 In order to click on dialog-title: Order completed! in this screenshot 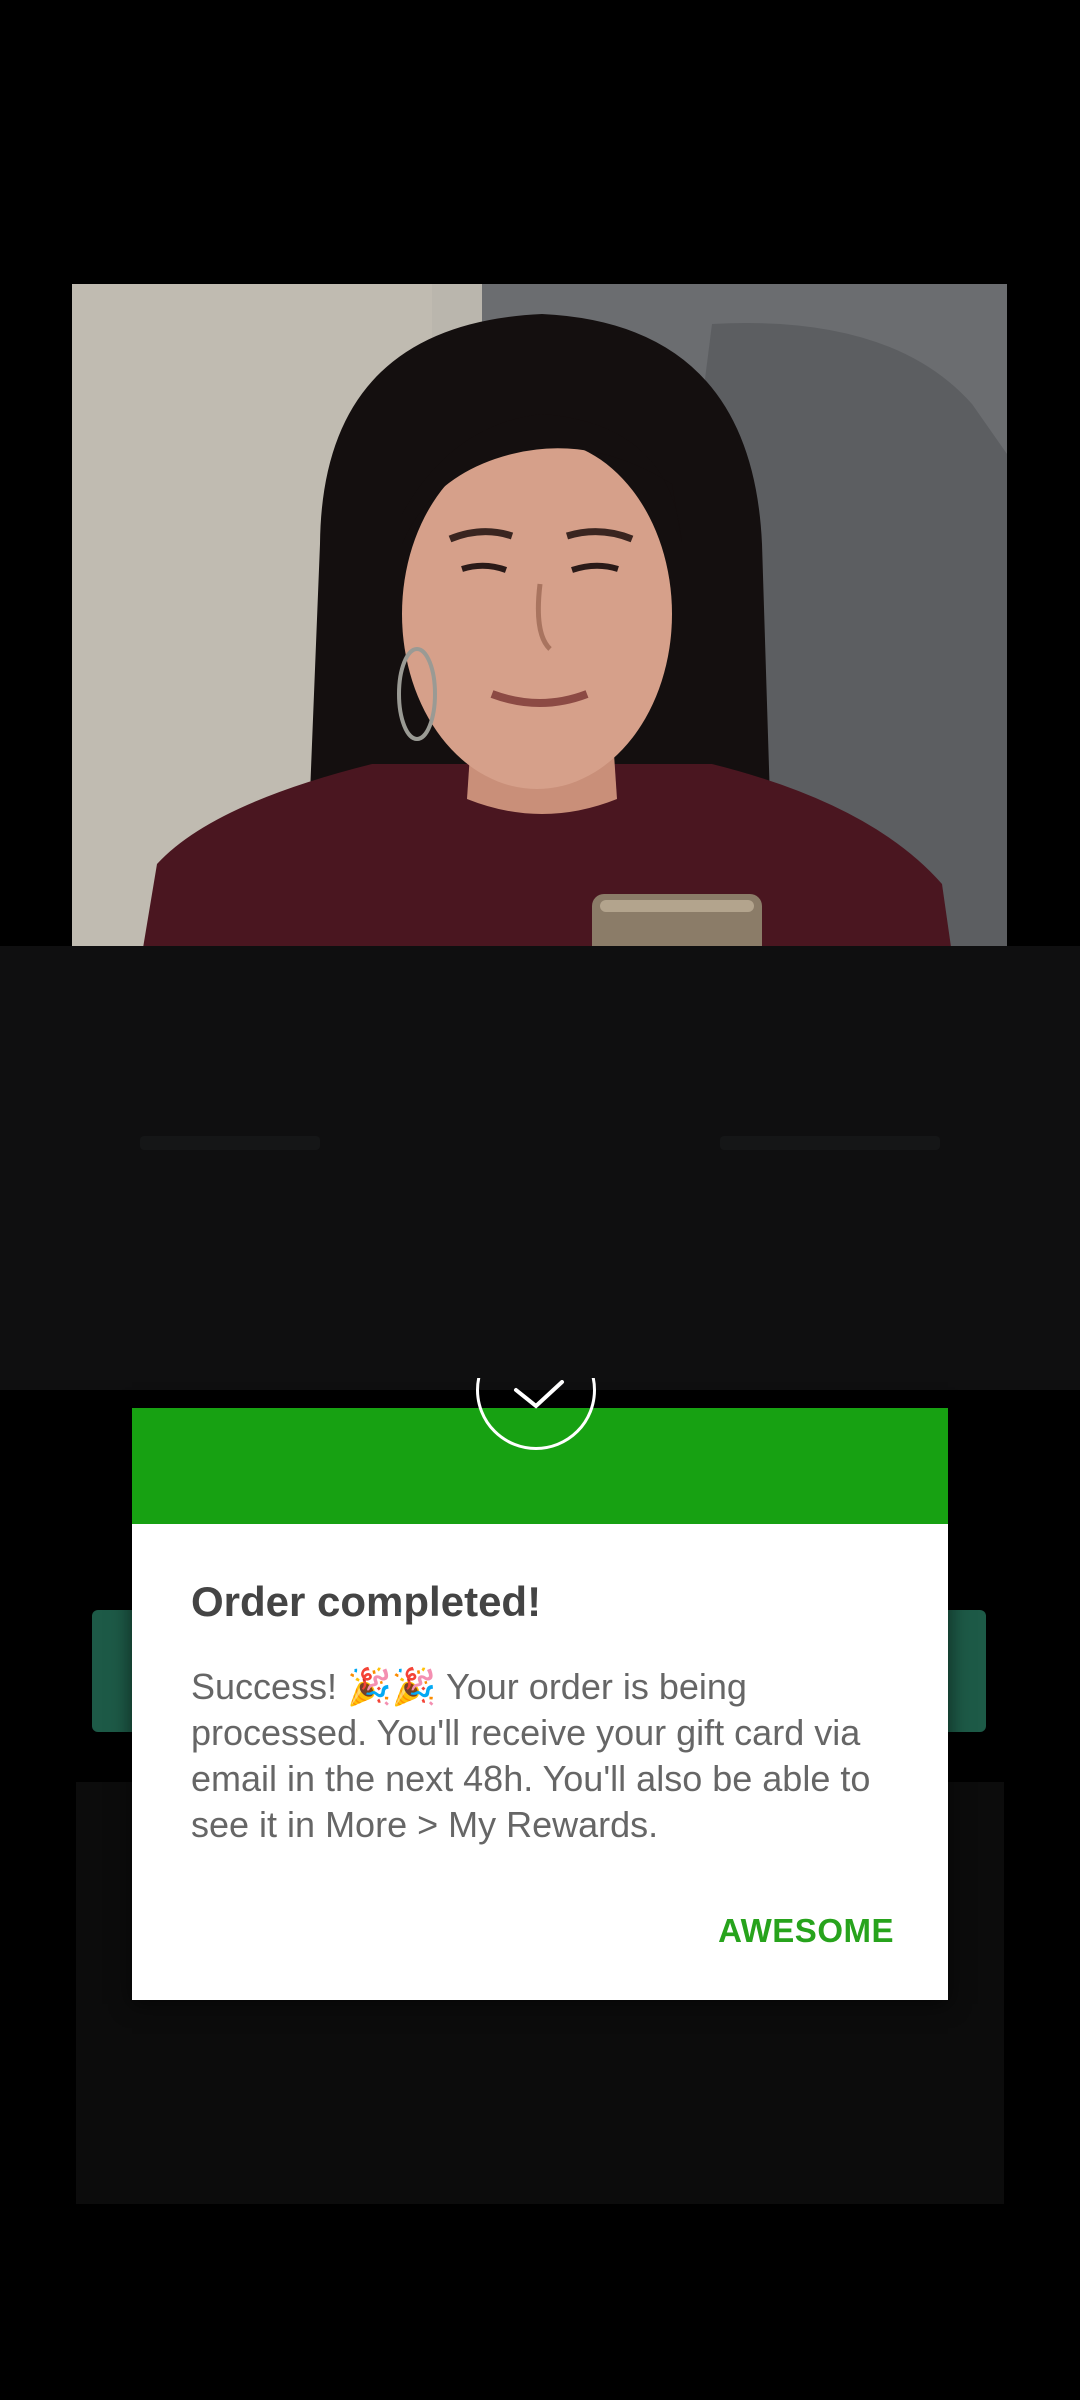, I will do `click(366, 1601)`.